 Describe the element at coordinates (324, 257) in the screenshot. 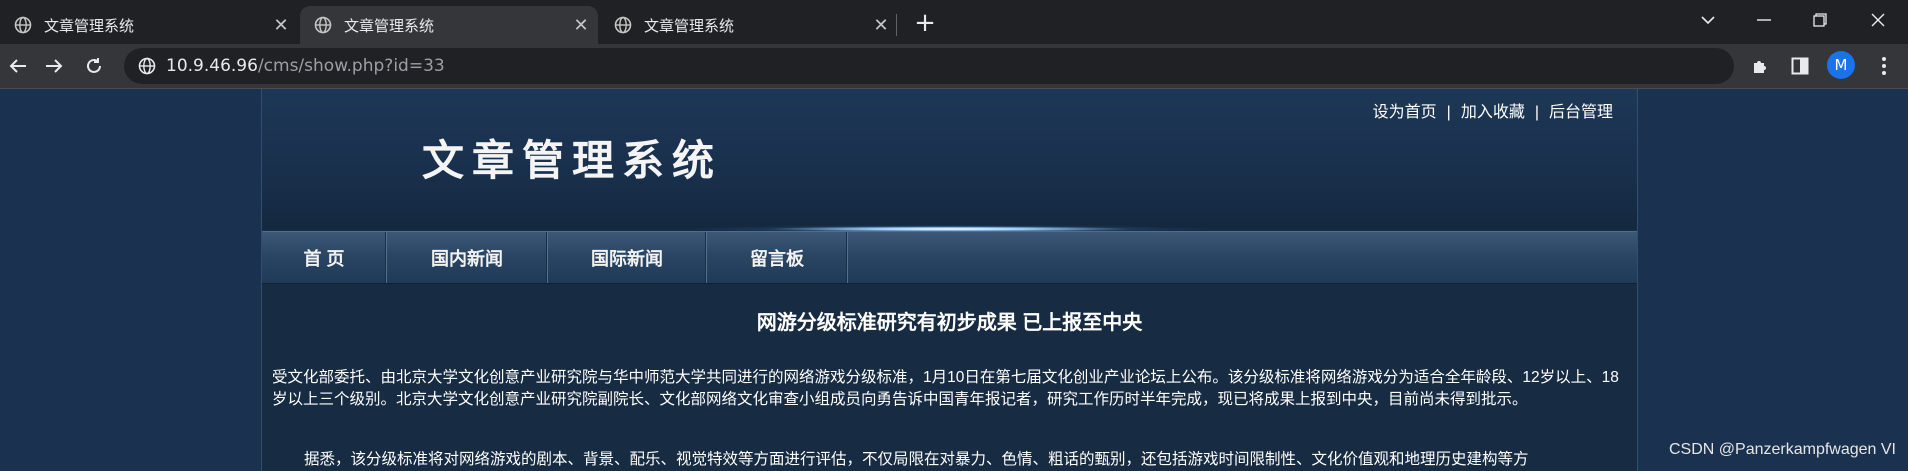

I see `nav-home: 首 页` at that location.